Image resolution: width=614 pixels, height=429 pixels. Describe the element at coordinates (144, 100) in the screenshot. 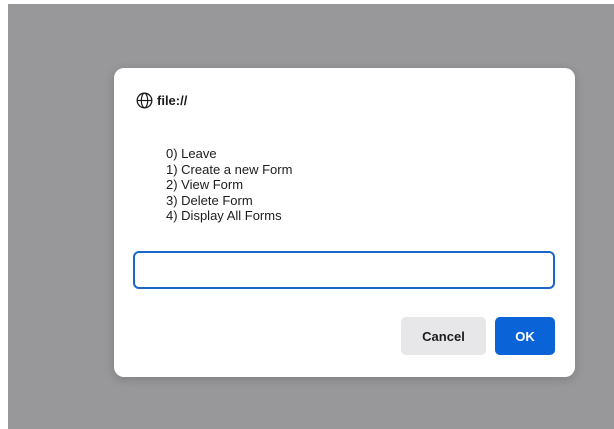

I see `globe-icon` at that location.